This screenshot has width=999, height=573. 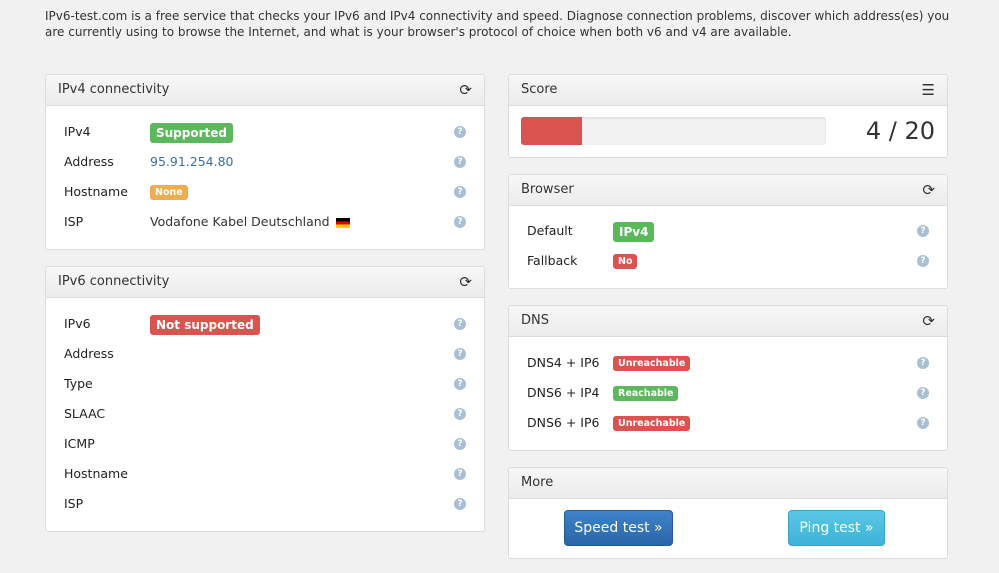 I want to click on isp-value: Vodafone Kabel Deutschland, so click(x=240, y=221).